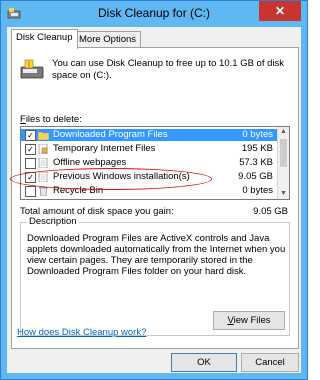 The width and height of the screenshot is (320, 380). What do you see at coordinates (32, 69) in the screenshot?
I see `disk-cleanup-icon` at bounding box center [32, 69].